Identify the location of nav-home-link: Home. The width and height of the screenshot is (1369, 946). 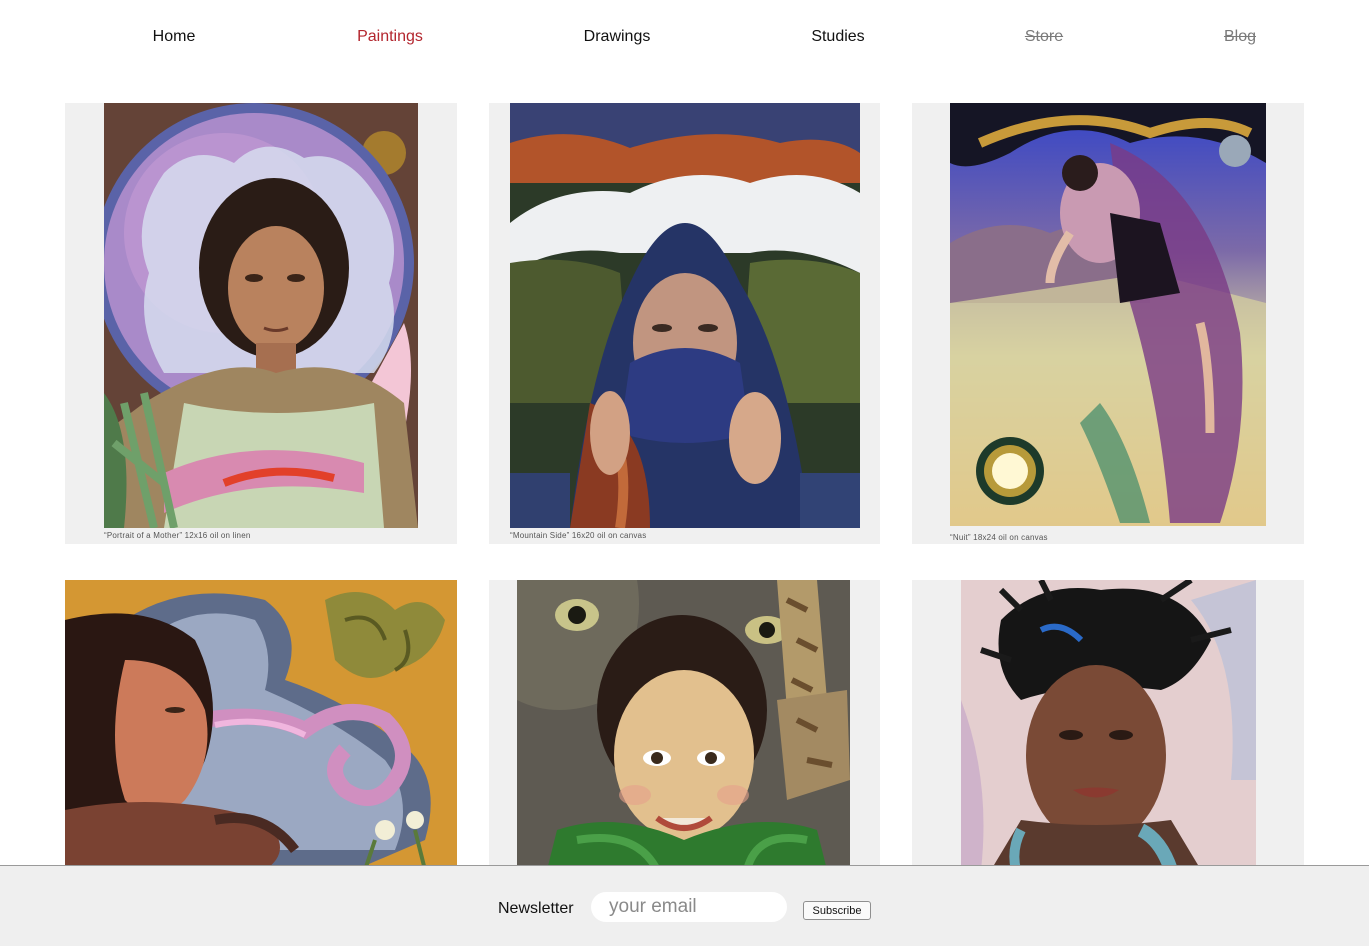
(174, 37).